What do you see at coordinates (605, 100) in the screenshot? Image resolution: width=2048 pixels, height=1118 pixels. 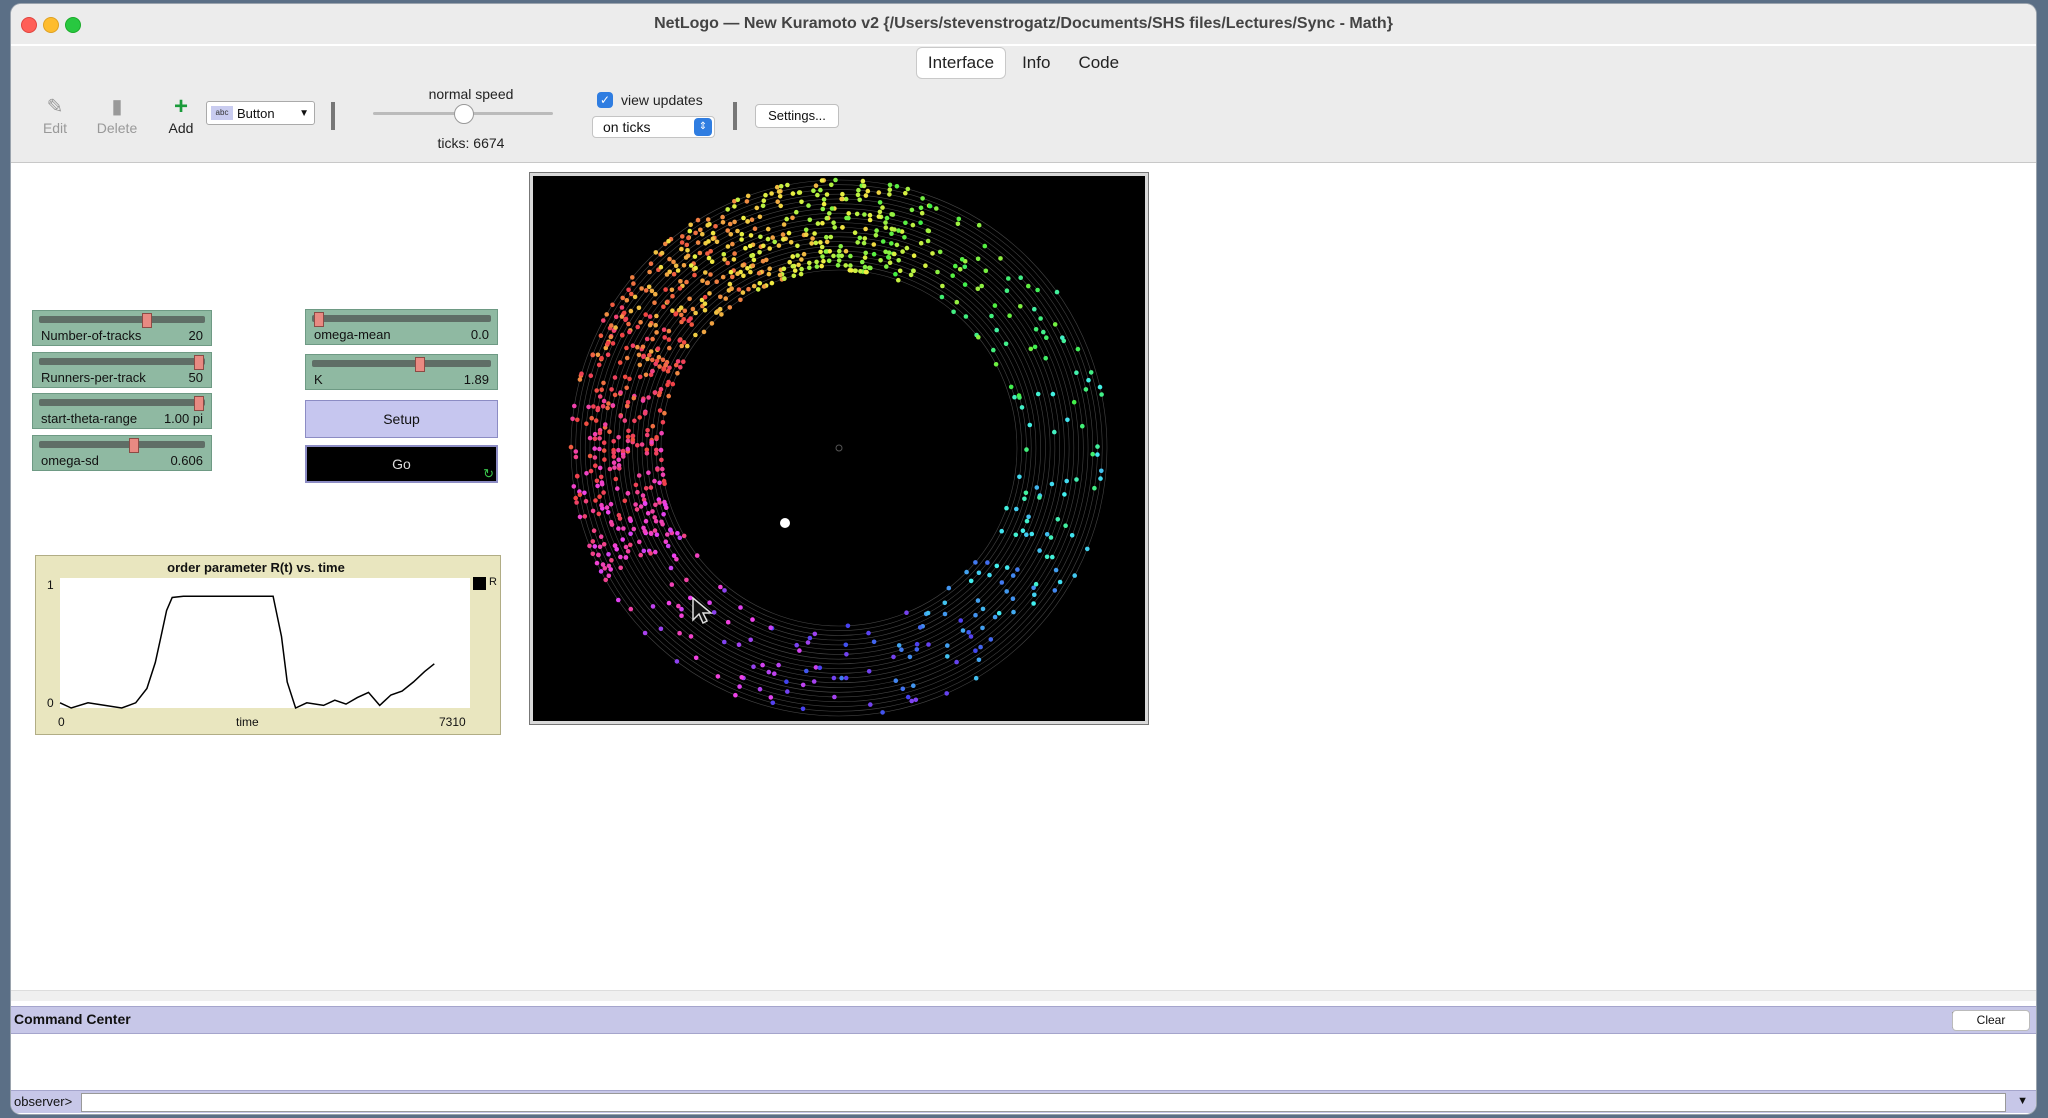 I see `view-updates-checkbox: ✓` at bounding box center [605, 100].